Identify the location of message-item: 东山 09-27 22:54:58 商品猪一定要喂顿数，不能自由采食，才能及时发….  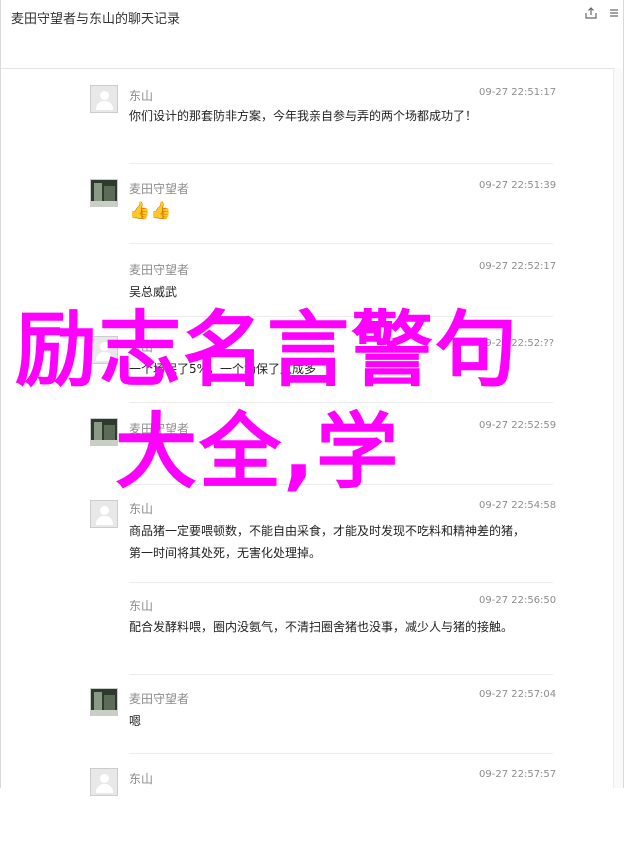
(312, 534).